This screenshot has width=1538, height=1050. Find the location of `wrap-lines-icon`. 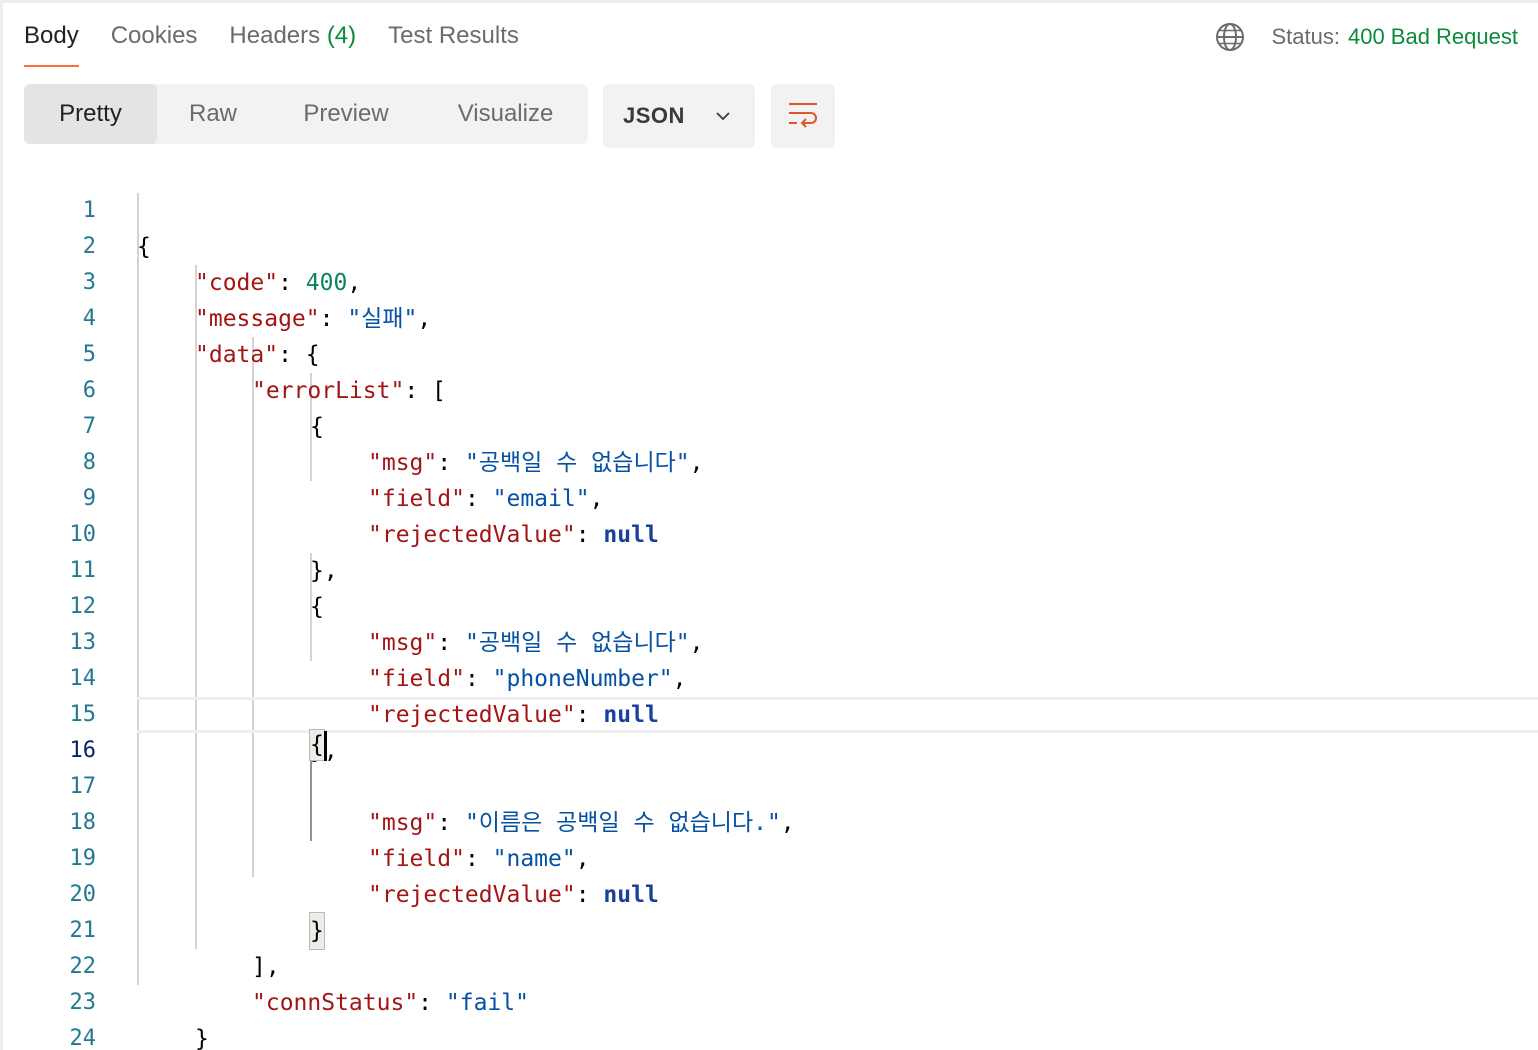

wrap-lines-icon is located at coordinates (803, 116).